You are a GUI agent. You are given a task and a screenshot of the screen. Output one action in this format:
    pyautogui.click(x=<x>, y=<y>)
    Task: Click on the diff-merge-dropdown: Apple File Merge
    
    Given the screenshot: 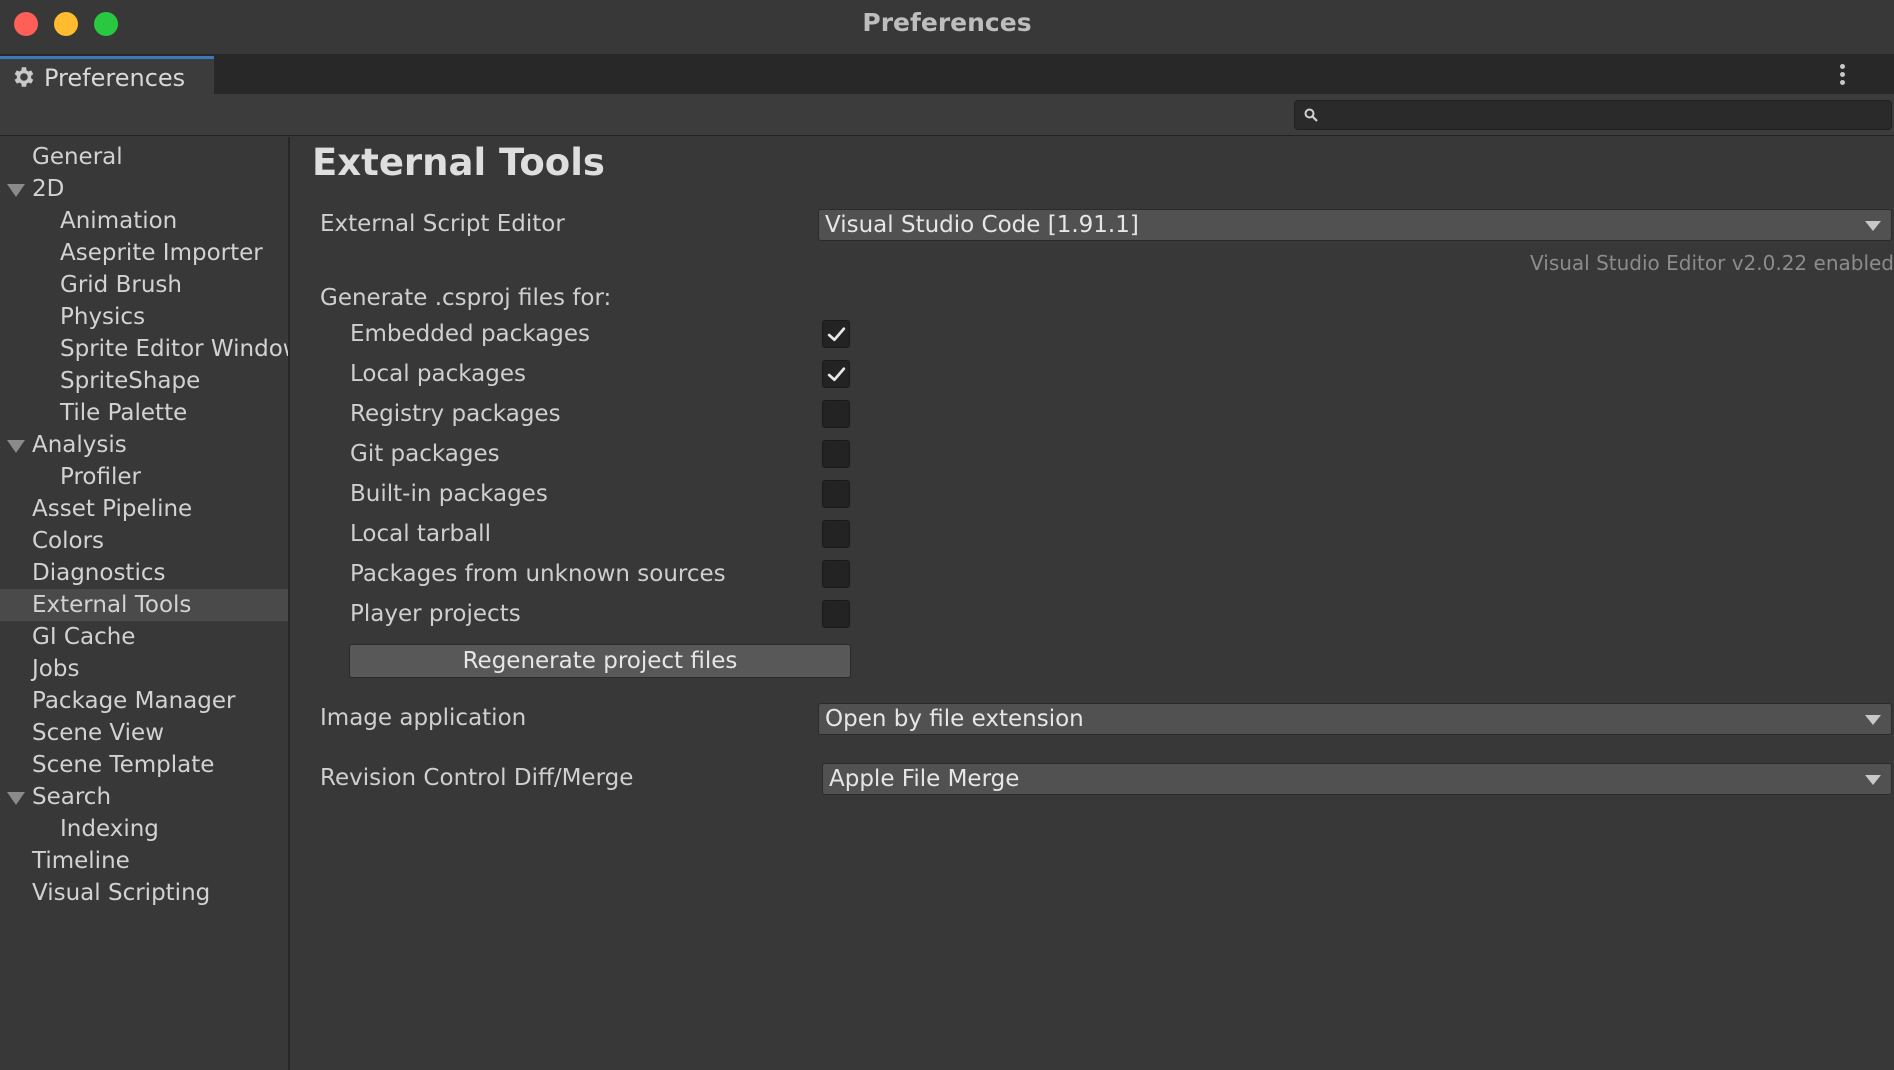 What is the action you would take?
    pyautogui.click(x=1357, y=779)
    